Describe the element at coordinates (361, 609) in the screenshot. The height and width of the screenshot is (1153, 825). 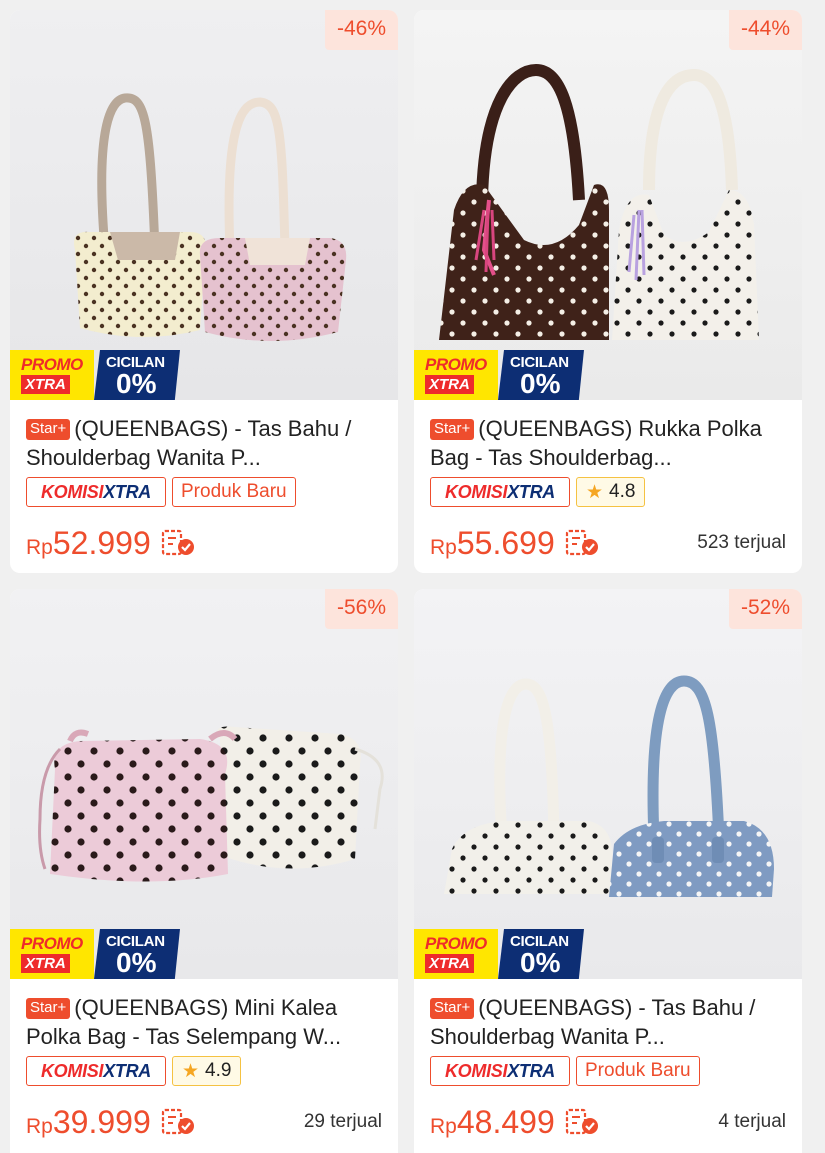
I see `discount-badge: -56%` at that location.